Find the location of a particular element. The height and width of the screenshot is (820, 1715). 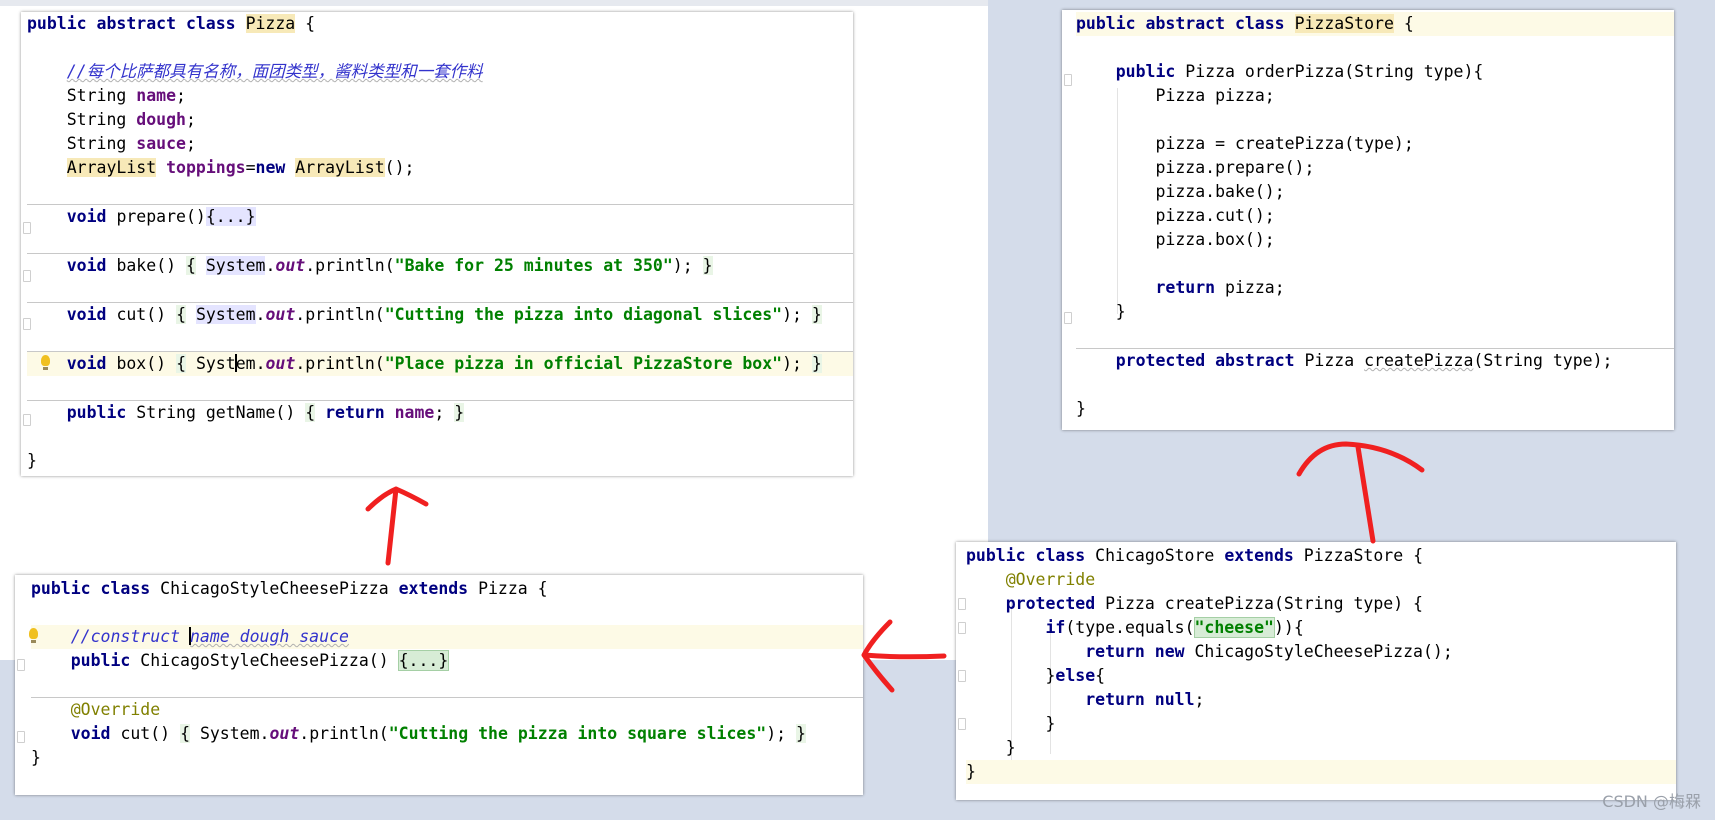

arrow-up-to-pizzastore is located at coordinates (1360, 492).